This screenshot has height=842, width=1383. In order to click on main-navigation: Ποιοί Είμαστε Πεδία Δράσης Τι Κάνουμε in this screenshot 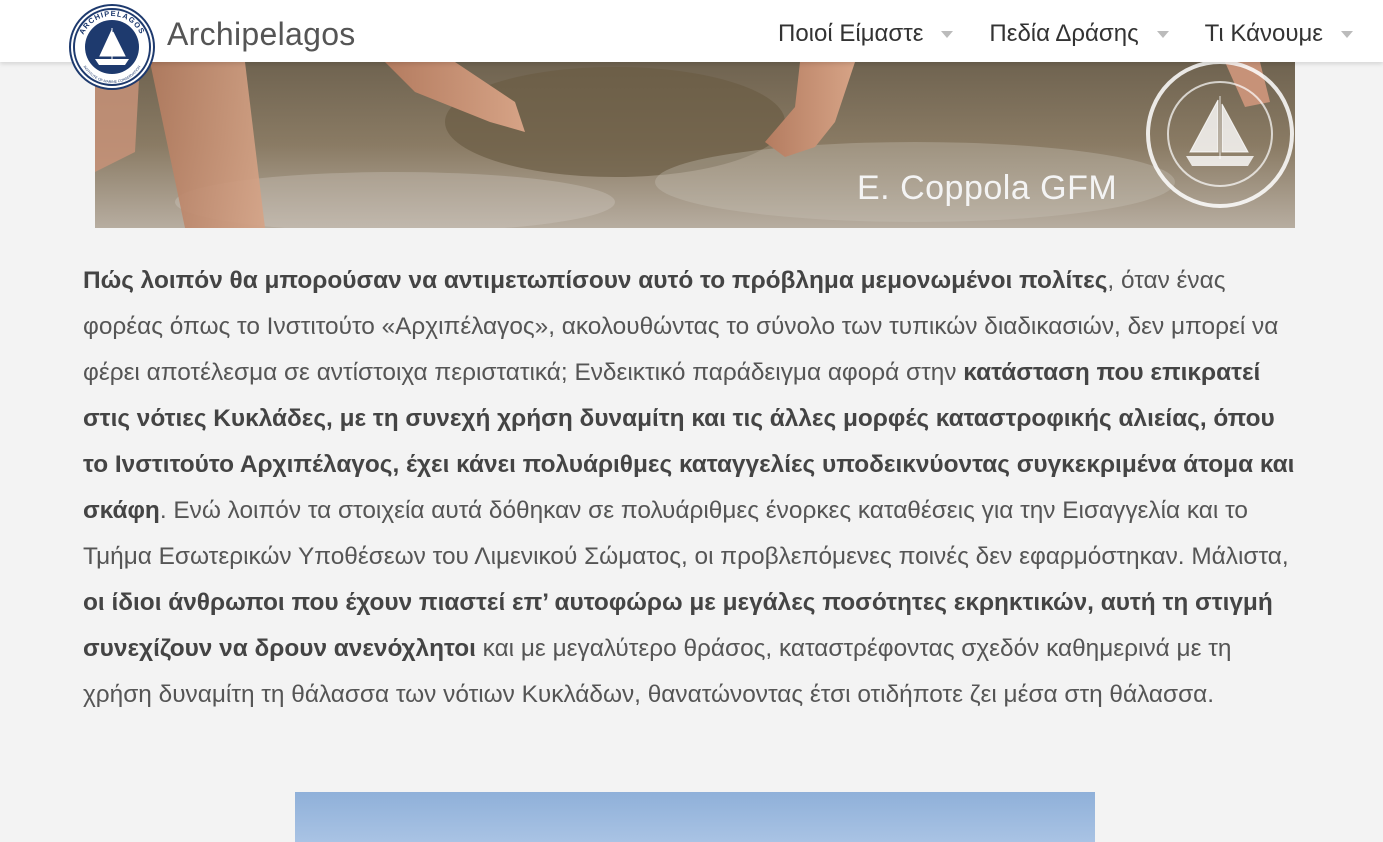, I will do `click(1065, 34)`.